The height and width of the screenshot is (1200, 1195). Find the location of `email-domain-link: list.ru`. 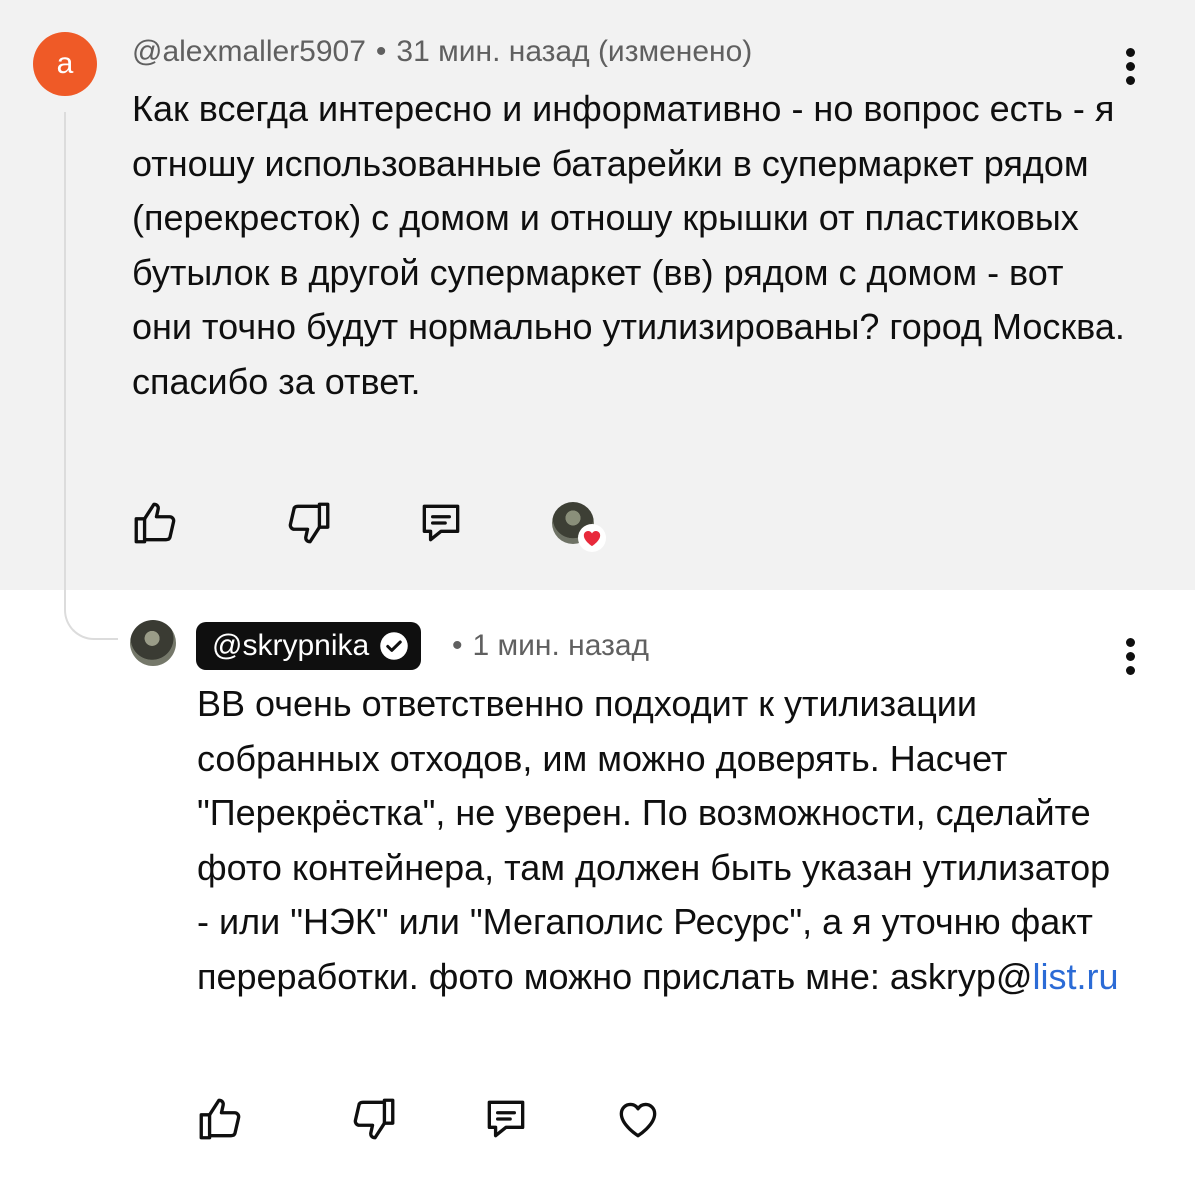

email-domain-link: list.ru is located at coordinates (1075, 976).